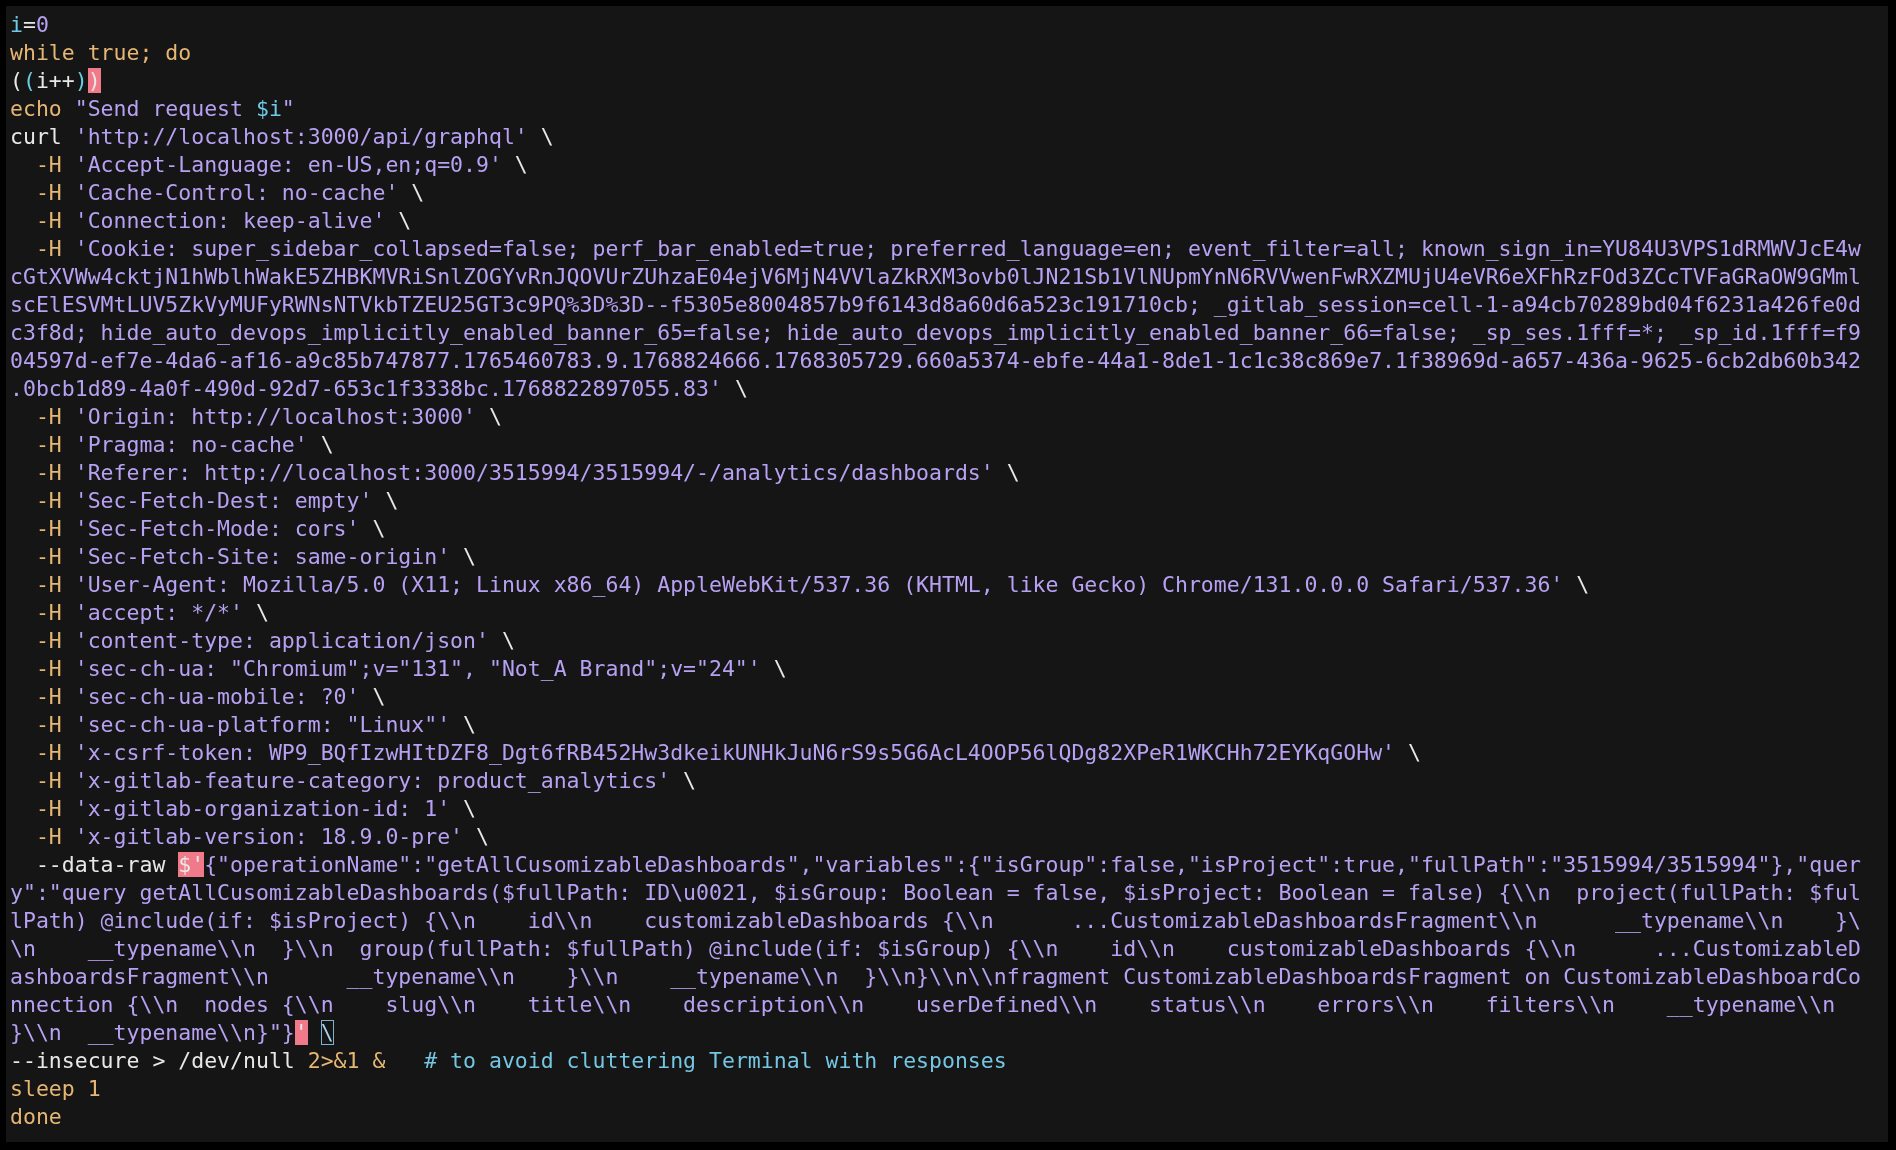  Describe the element at coordinates (152, 109) in the screenshot. I see `code-line: echo "Send request $i"` at that location.